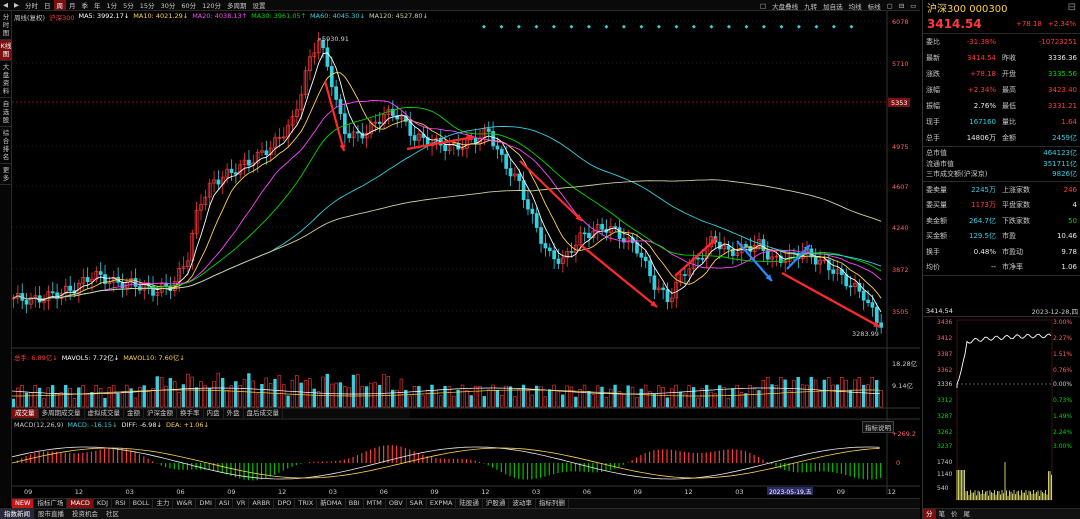  What do you see at coordinates (112, 5) in the screenshot?
I see `period-tab: 1分` at bounding box center [112, 5].